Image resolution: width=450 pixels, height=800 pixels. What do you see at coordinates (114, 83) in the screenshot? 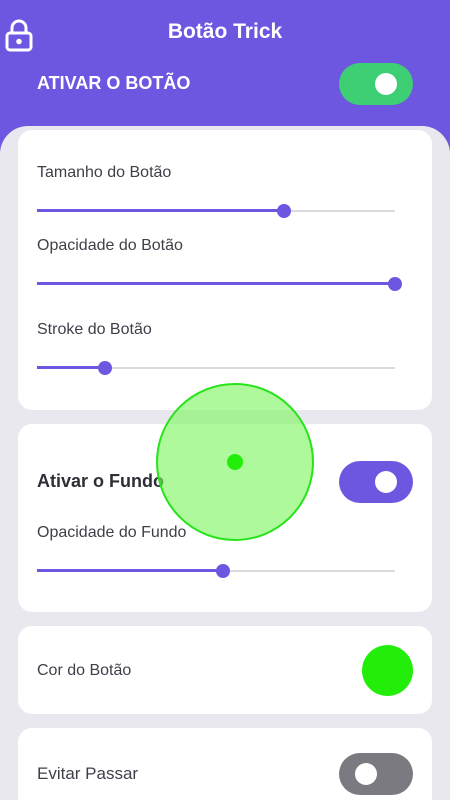
I see `activate-button-label: ATIVAR O BOTÃO` at bounding box center [114, 83].